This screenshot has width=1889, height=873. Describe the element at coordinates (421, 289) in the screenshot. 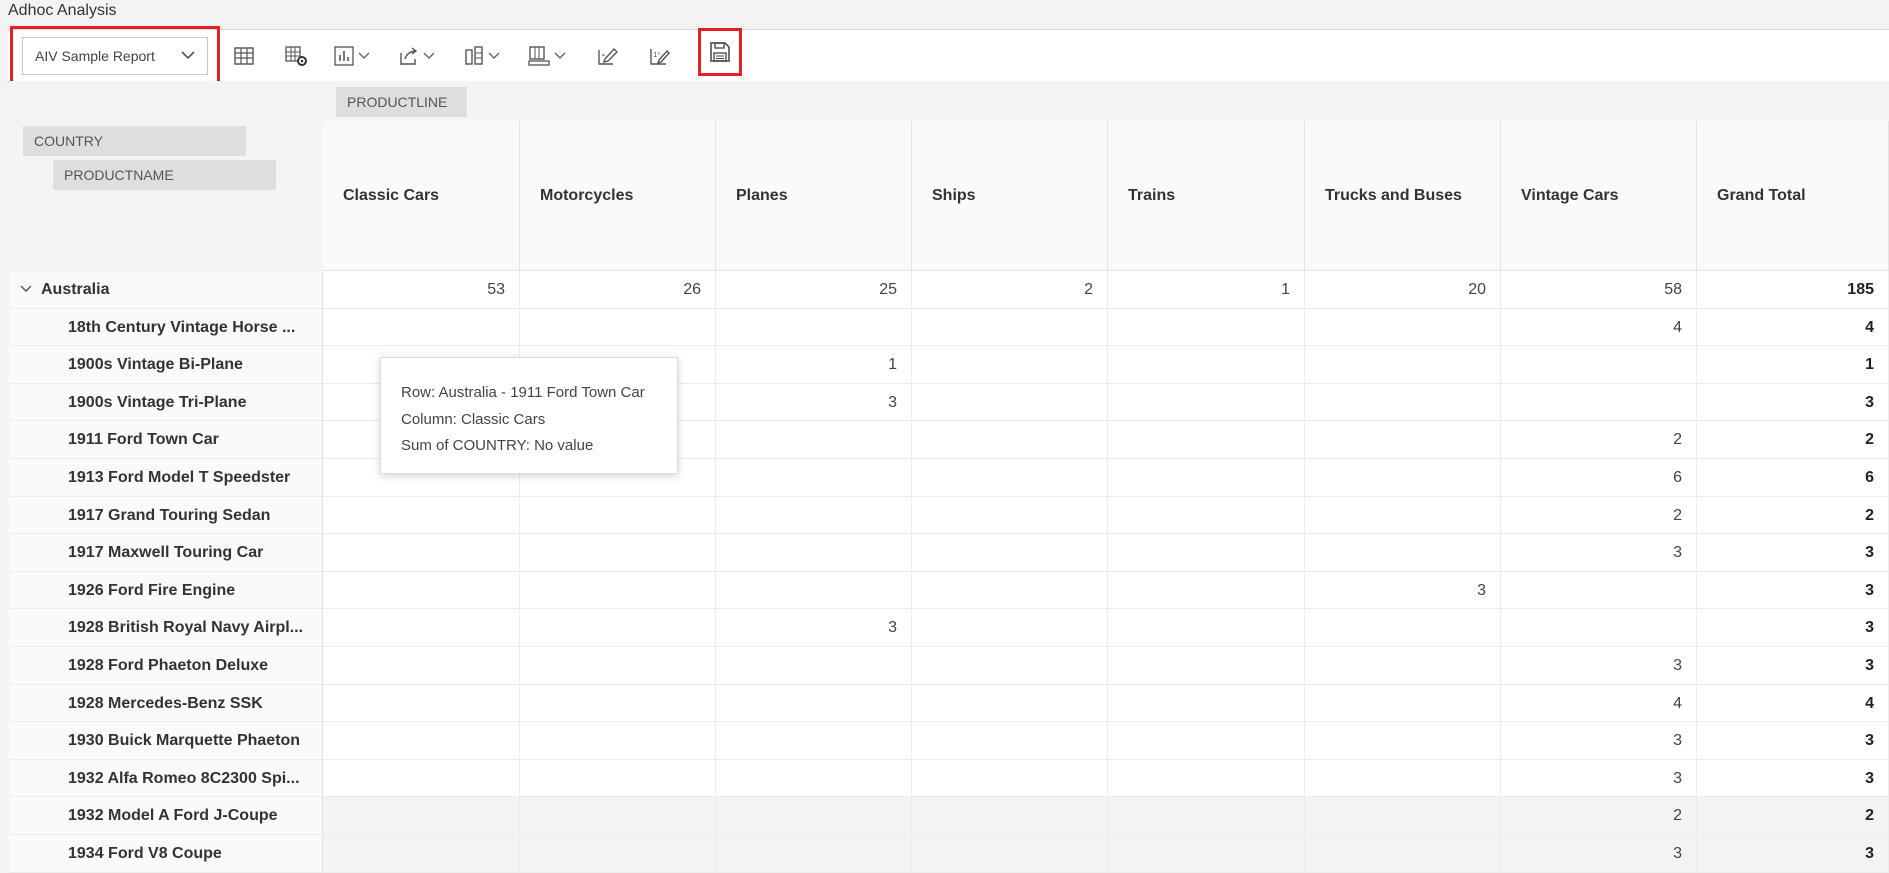

I see `value-cell: 53` at that location.